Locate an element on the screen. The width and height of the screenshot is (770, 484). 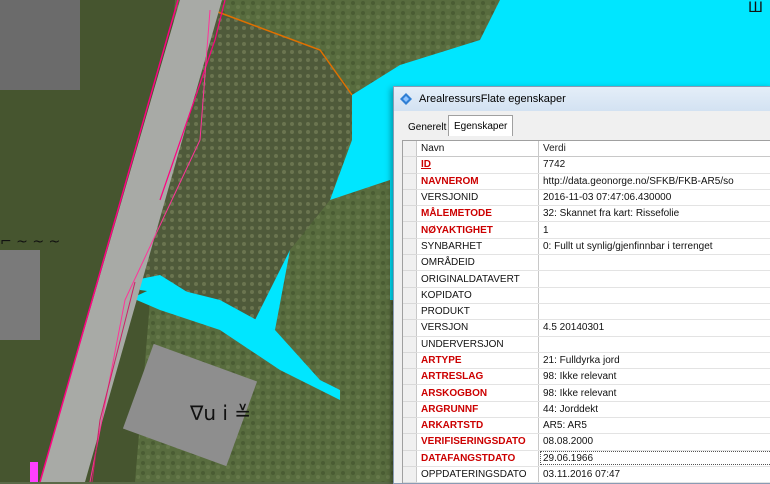
property-value: 7742 is located at coordinates (654, 165).